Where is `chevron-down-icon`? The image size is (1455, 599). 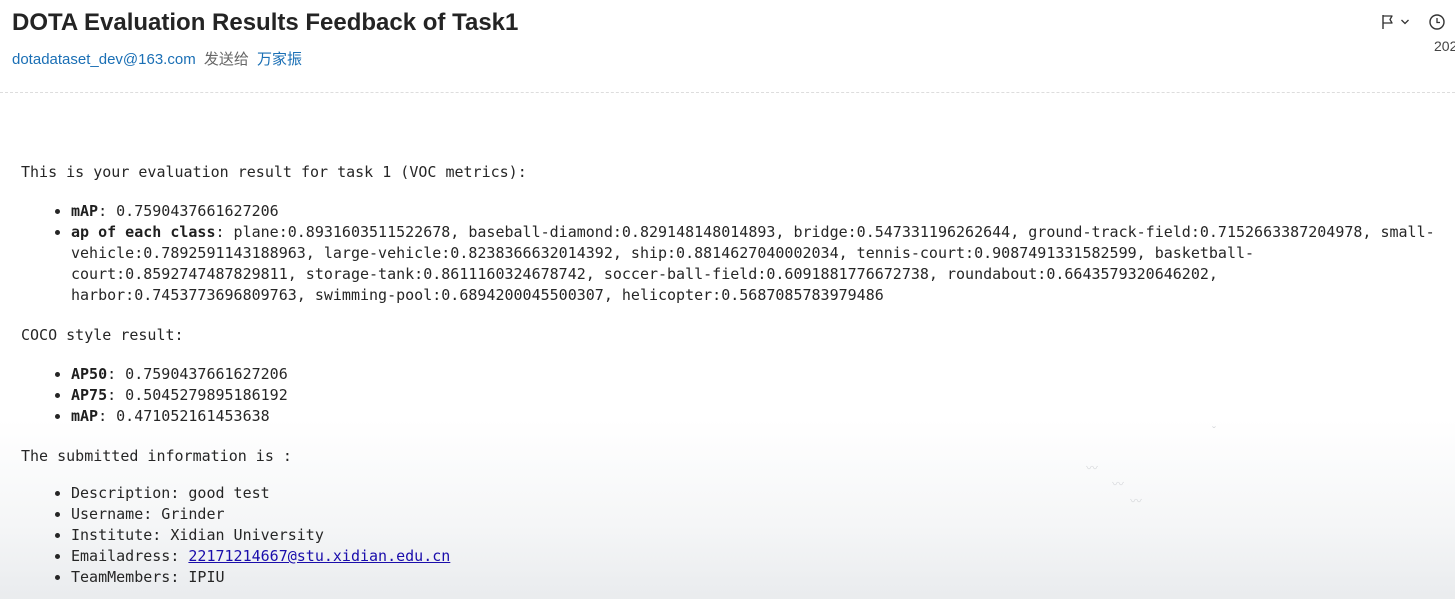 chevron-down-icon is located at coordinates (1405, 22).